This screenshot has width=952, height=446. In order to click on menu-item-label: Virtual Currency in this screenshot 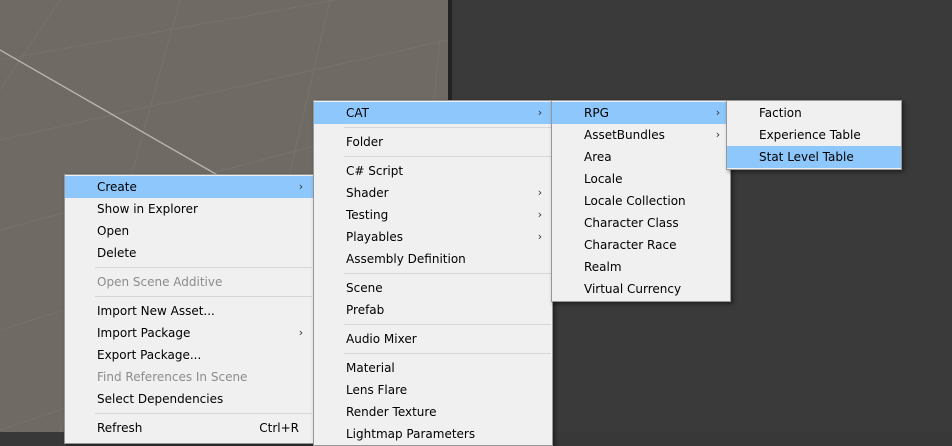, I will do `click(633, 289)`.